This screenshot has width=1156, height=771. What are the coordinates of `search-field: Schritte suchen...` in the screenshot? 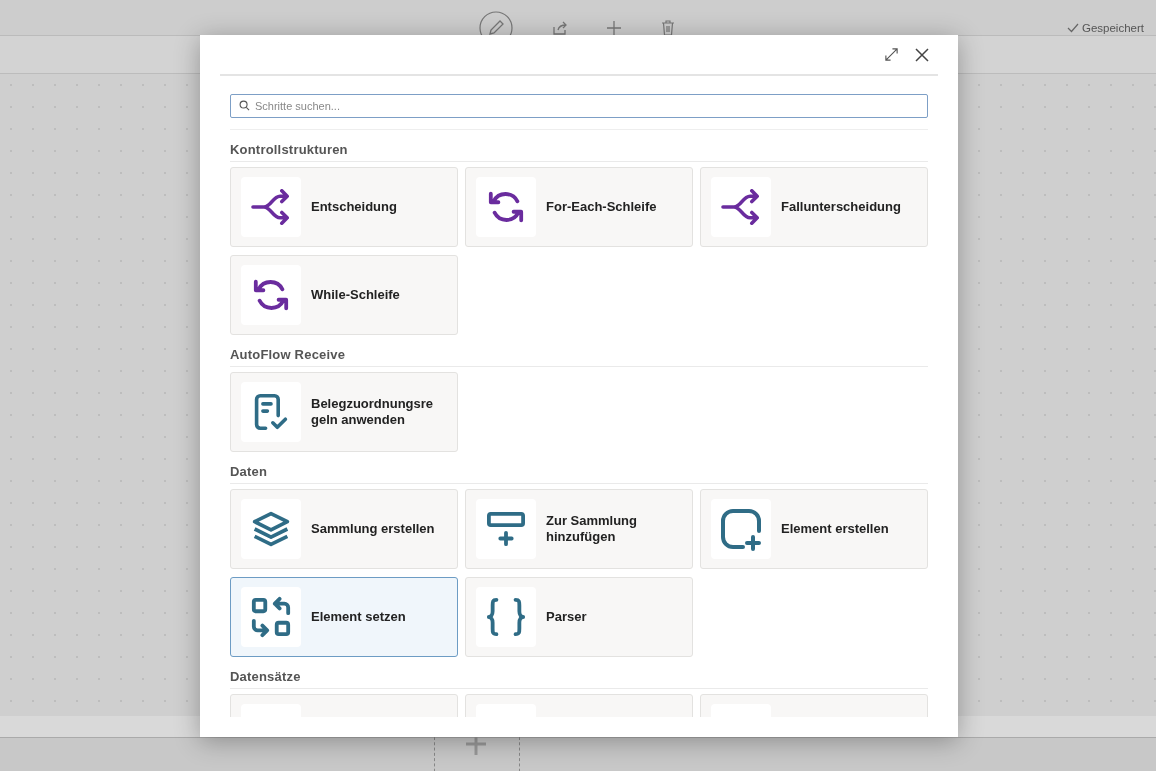 It's located at (579, 106).